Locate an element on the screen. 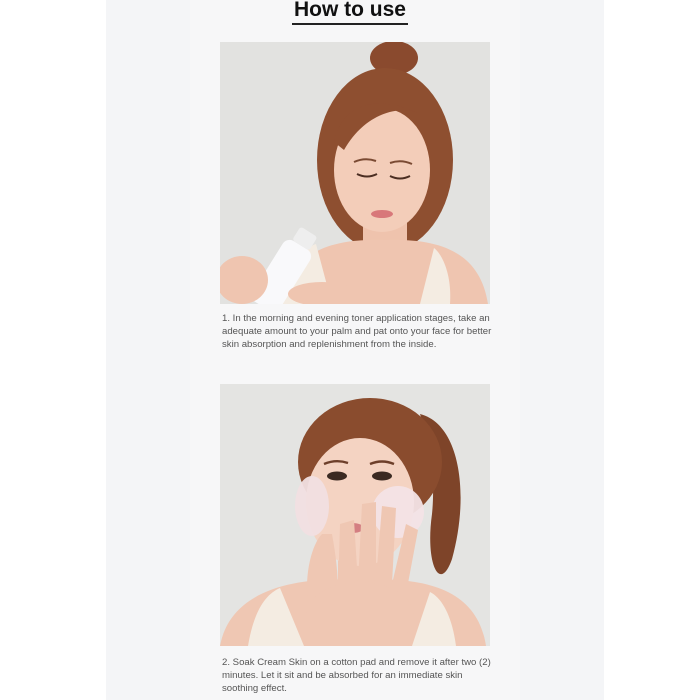 This screenshot has height=700, width=700. step-2-photo is located at coordinates (355, 515).